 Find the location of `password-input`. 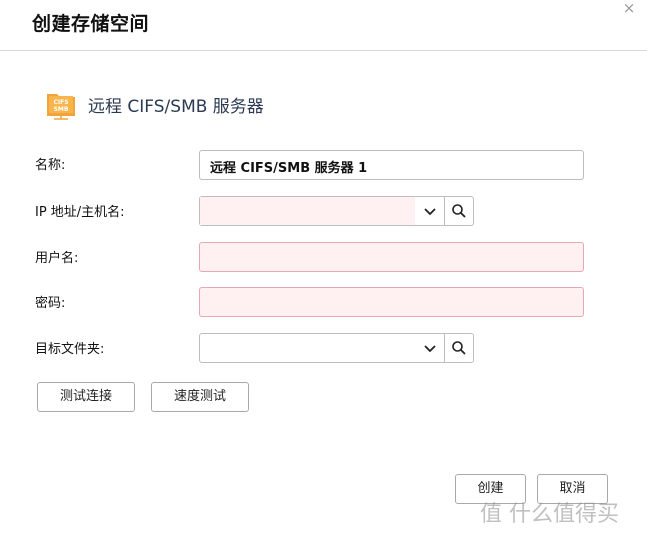

password-input is located at coordinates (391, 302).